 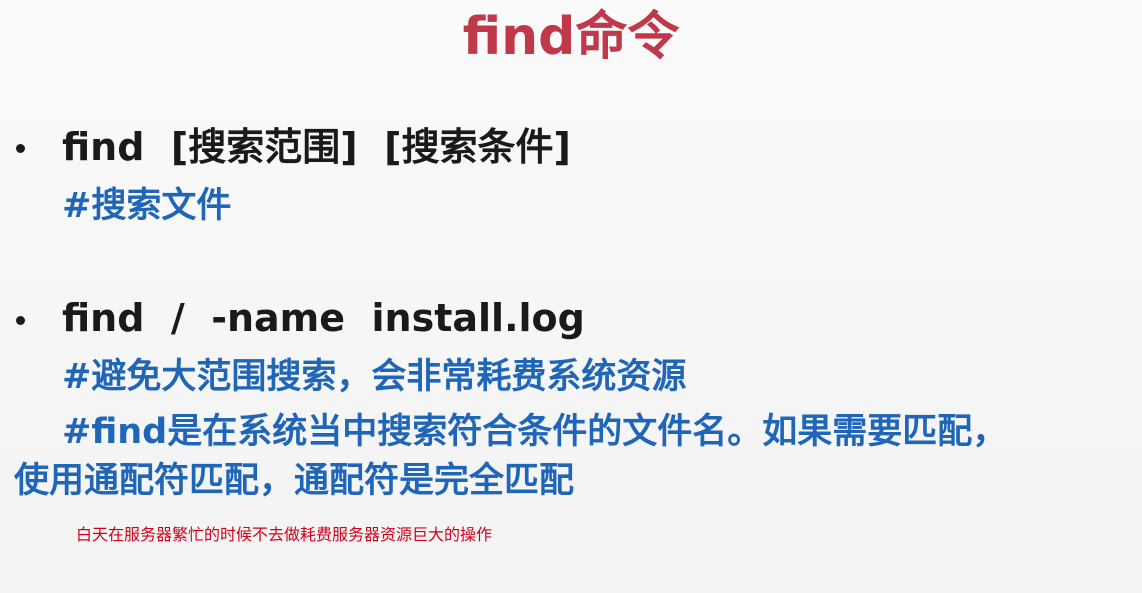 What do you see at coordinates (374, 377) in the screenshot?
I see `find-example-comment-scope: #避免大范围搜索，会非常耗费系统资源` at bounding box center [374, 377].